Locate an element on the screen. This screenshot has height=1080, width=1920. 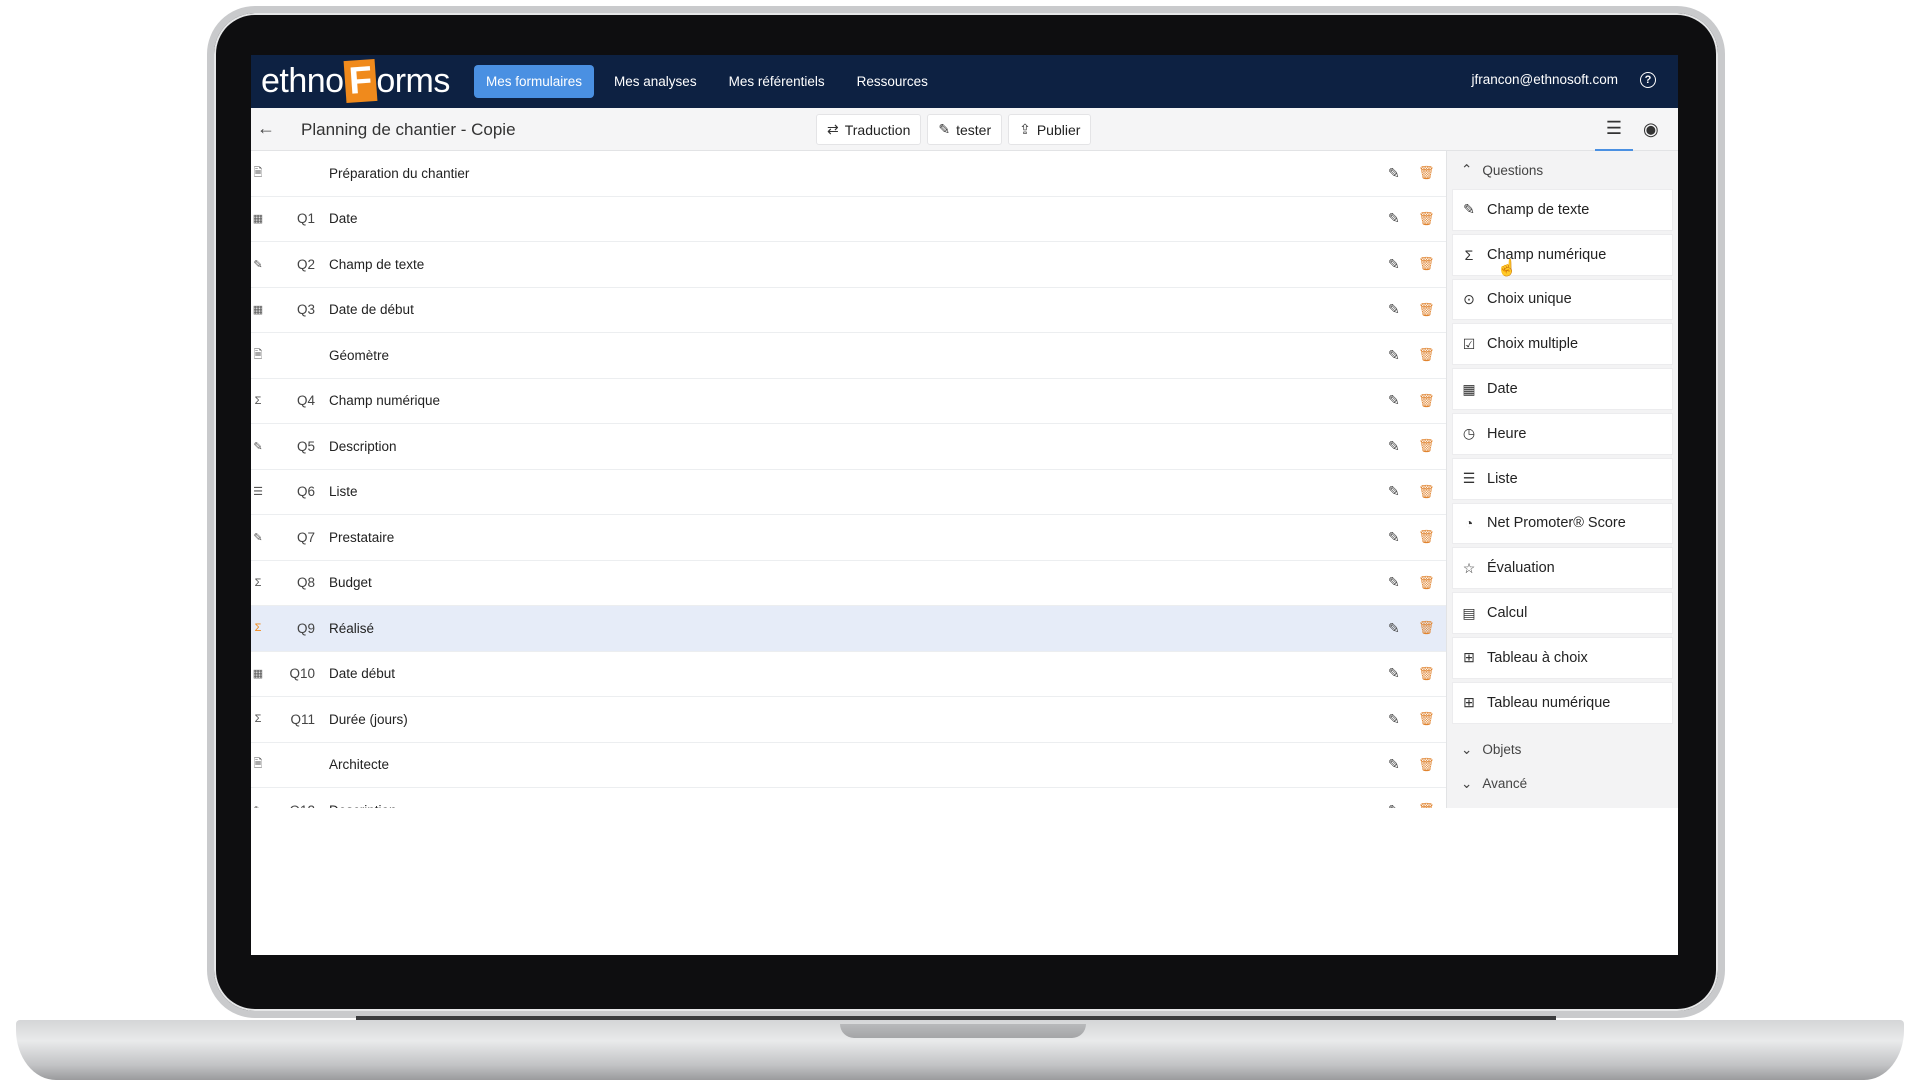
question-type-item: ⊞ Tableau numérique is located at coordinates (1562, 702).